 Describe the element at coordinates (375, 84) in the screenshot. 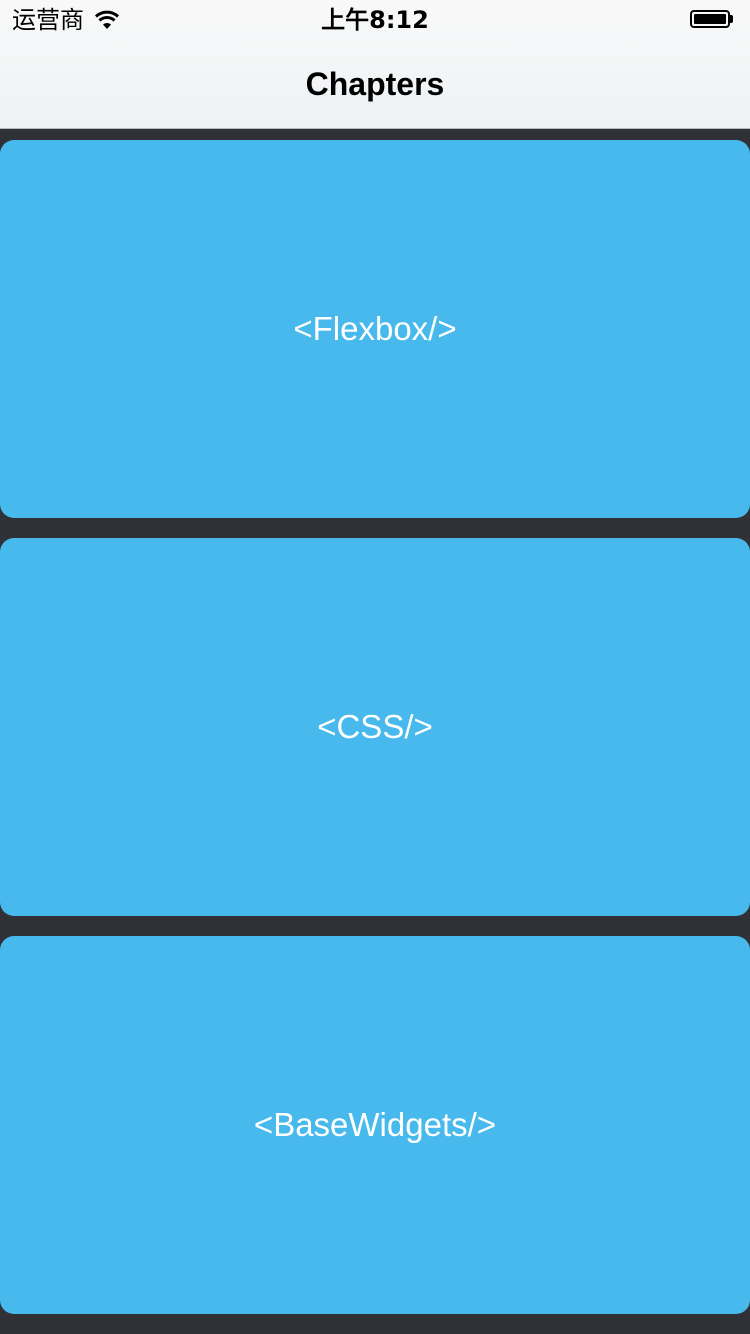

I see `page-title: Chapters` at that location.